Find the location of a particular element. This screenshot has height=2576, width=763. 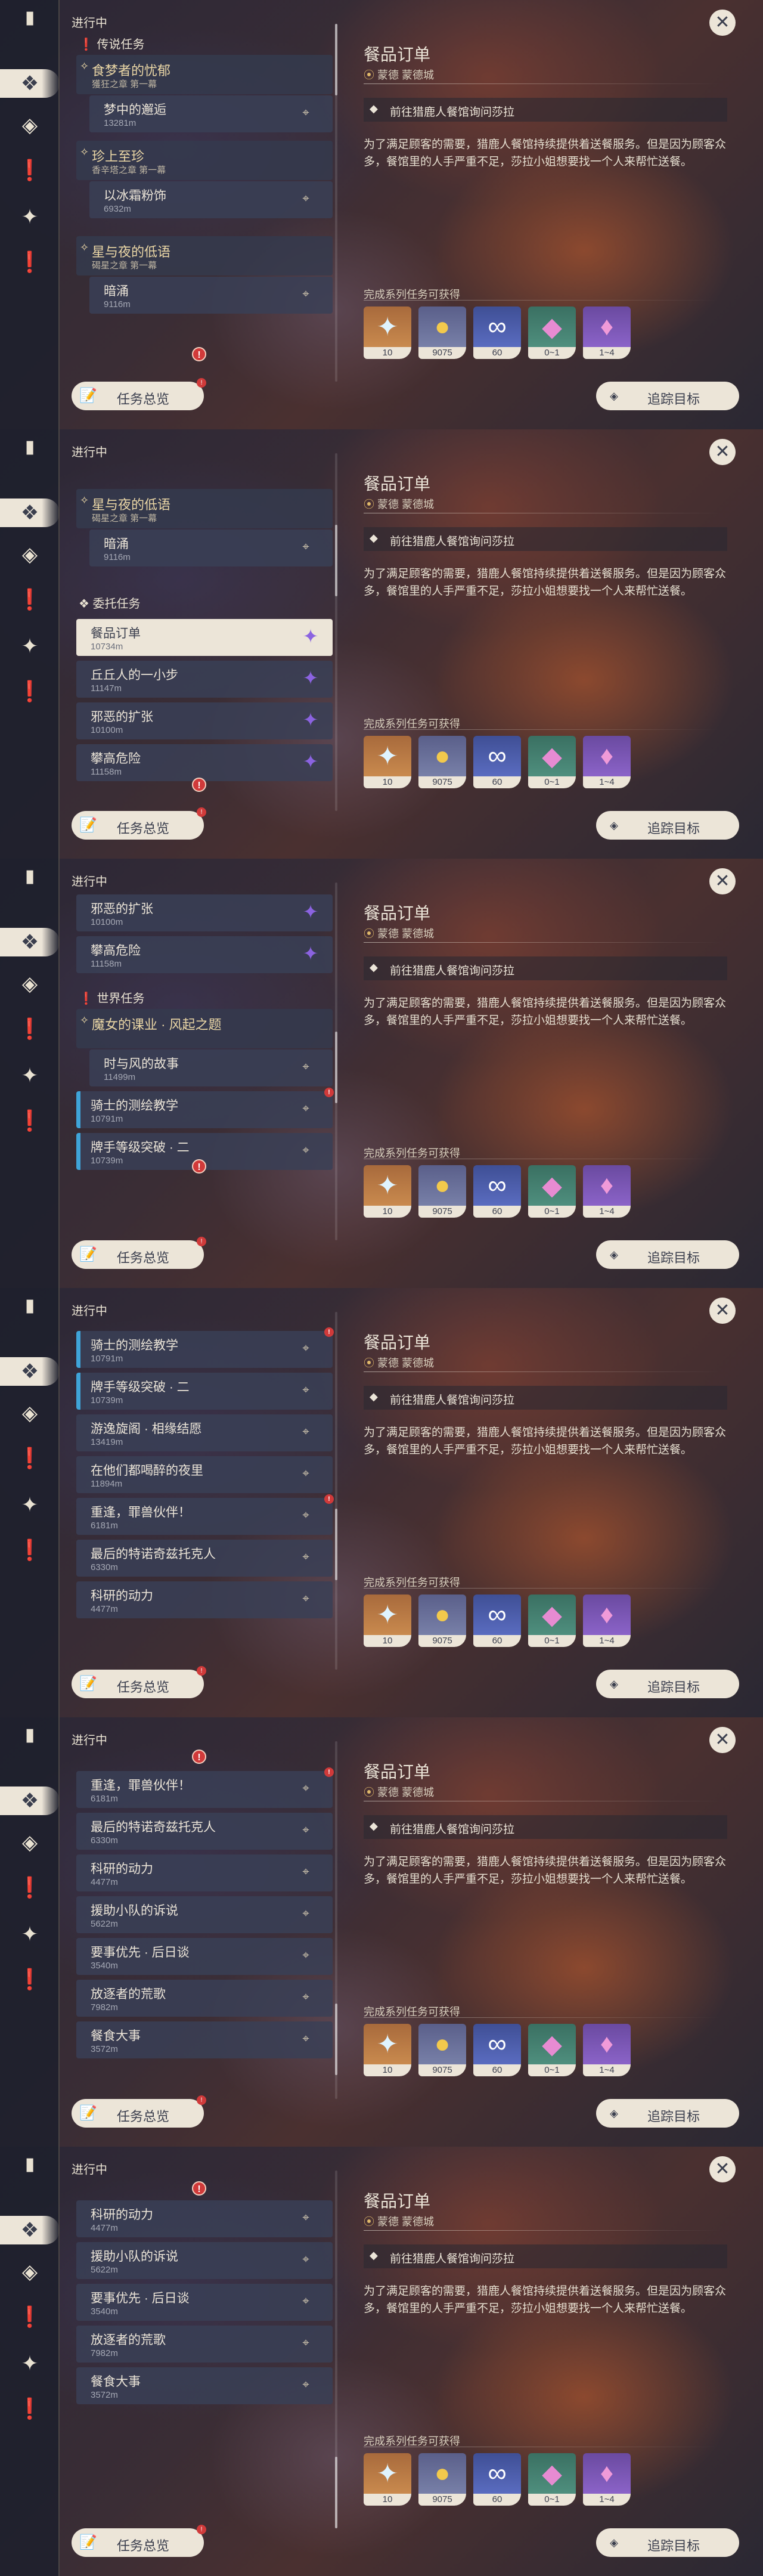

quest-row: 骑士的测绘教学 10791m ⌖ ! is located at coordinates (205, 1348).